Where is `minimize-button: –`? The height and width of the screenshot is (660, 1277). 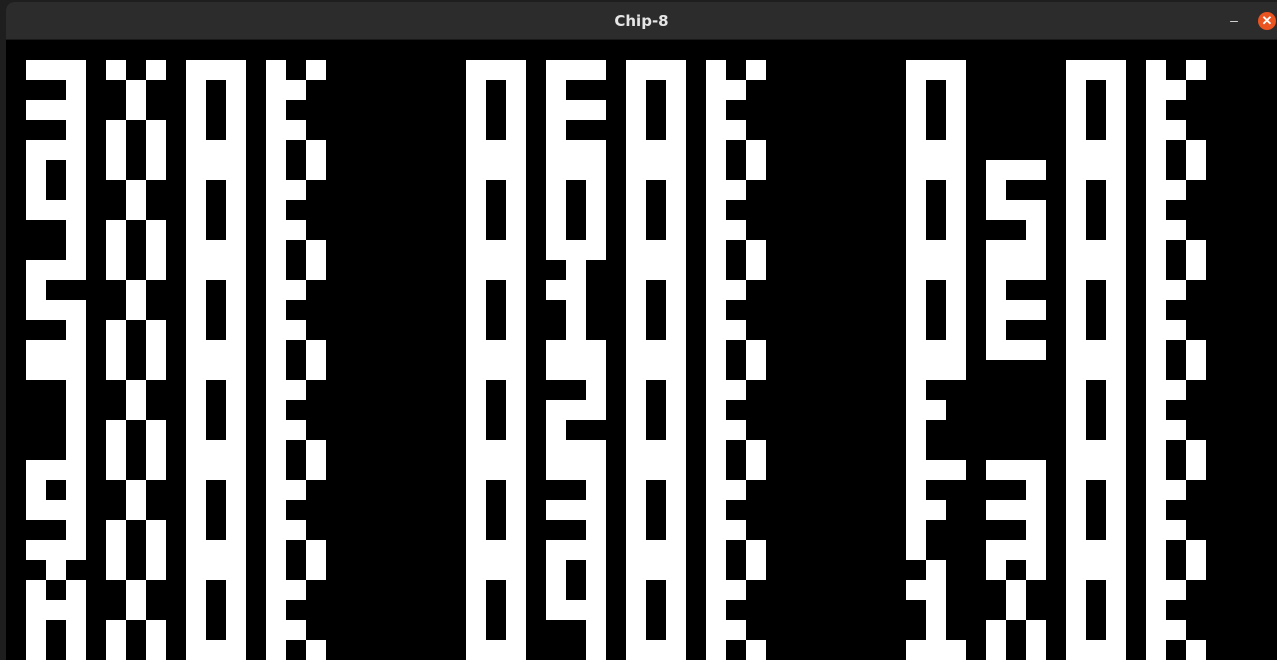 minimize-button: – is located at coordinates (1234, 21).